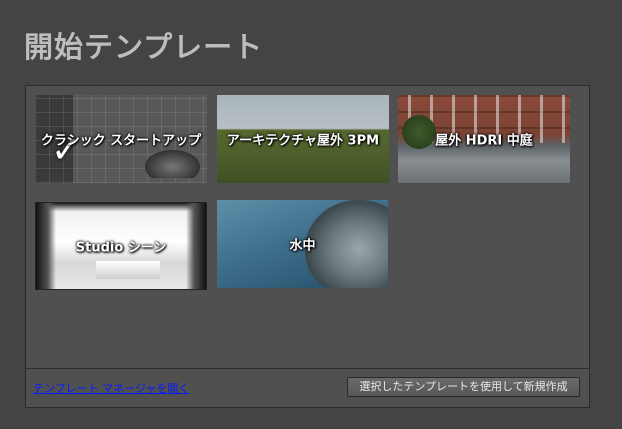 This screenshot has width=622, height=429. I want to click on studio-platform, so click(128, 270).